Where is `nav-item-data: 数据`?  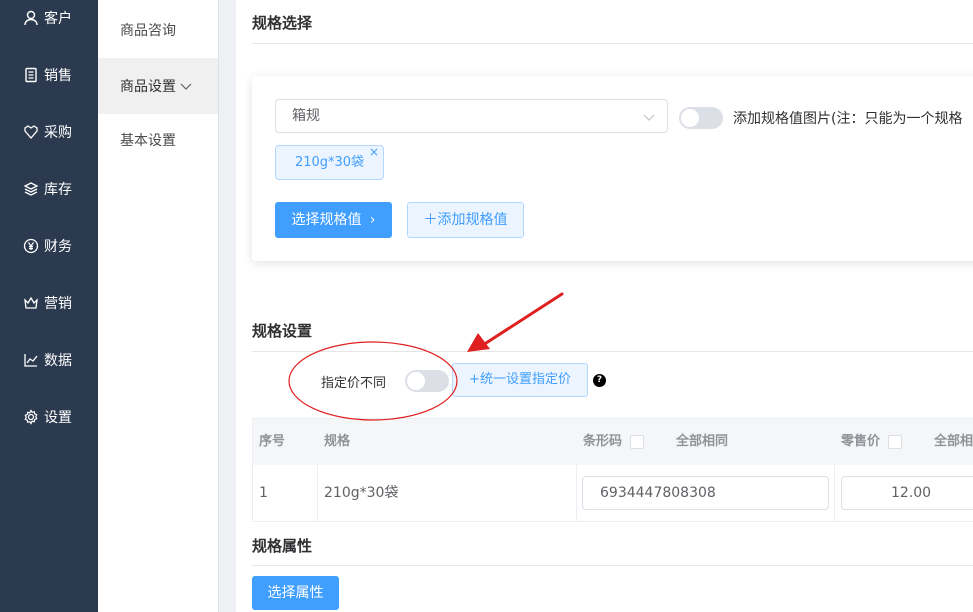 nav-item-data: 数据 is located at coordinates (49, 360).